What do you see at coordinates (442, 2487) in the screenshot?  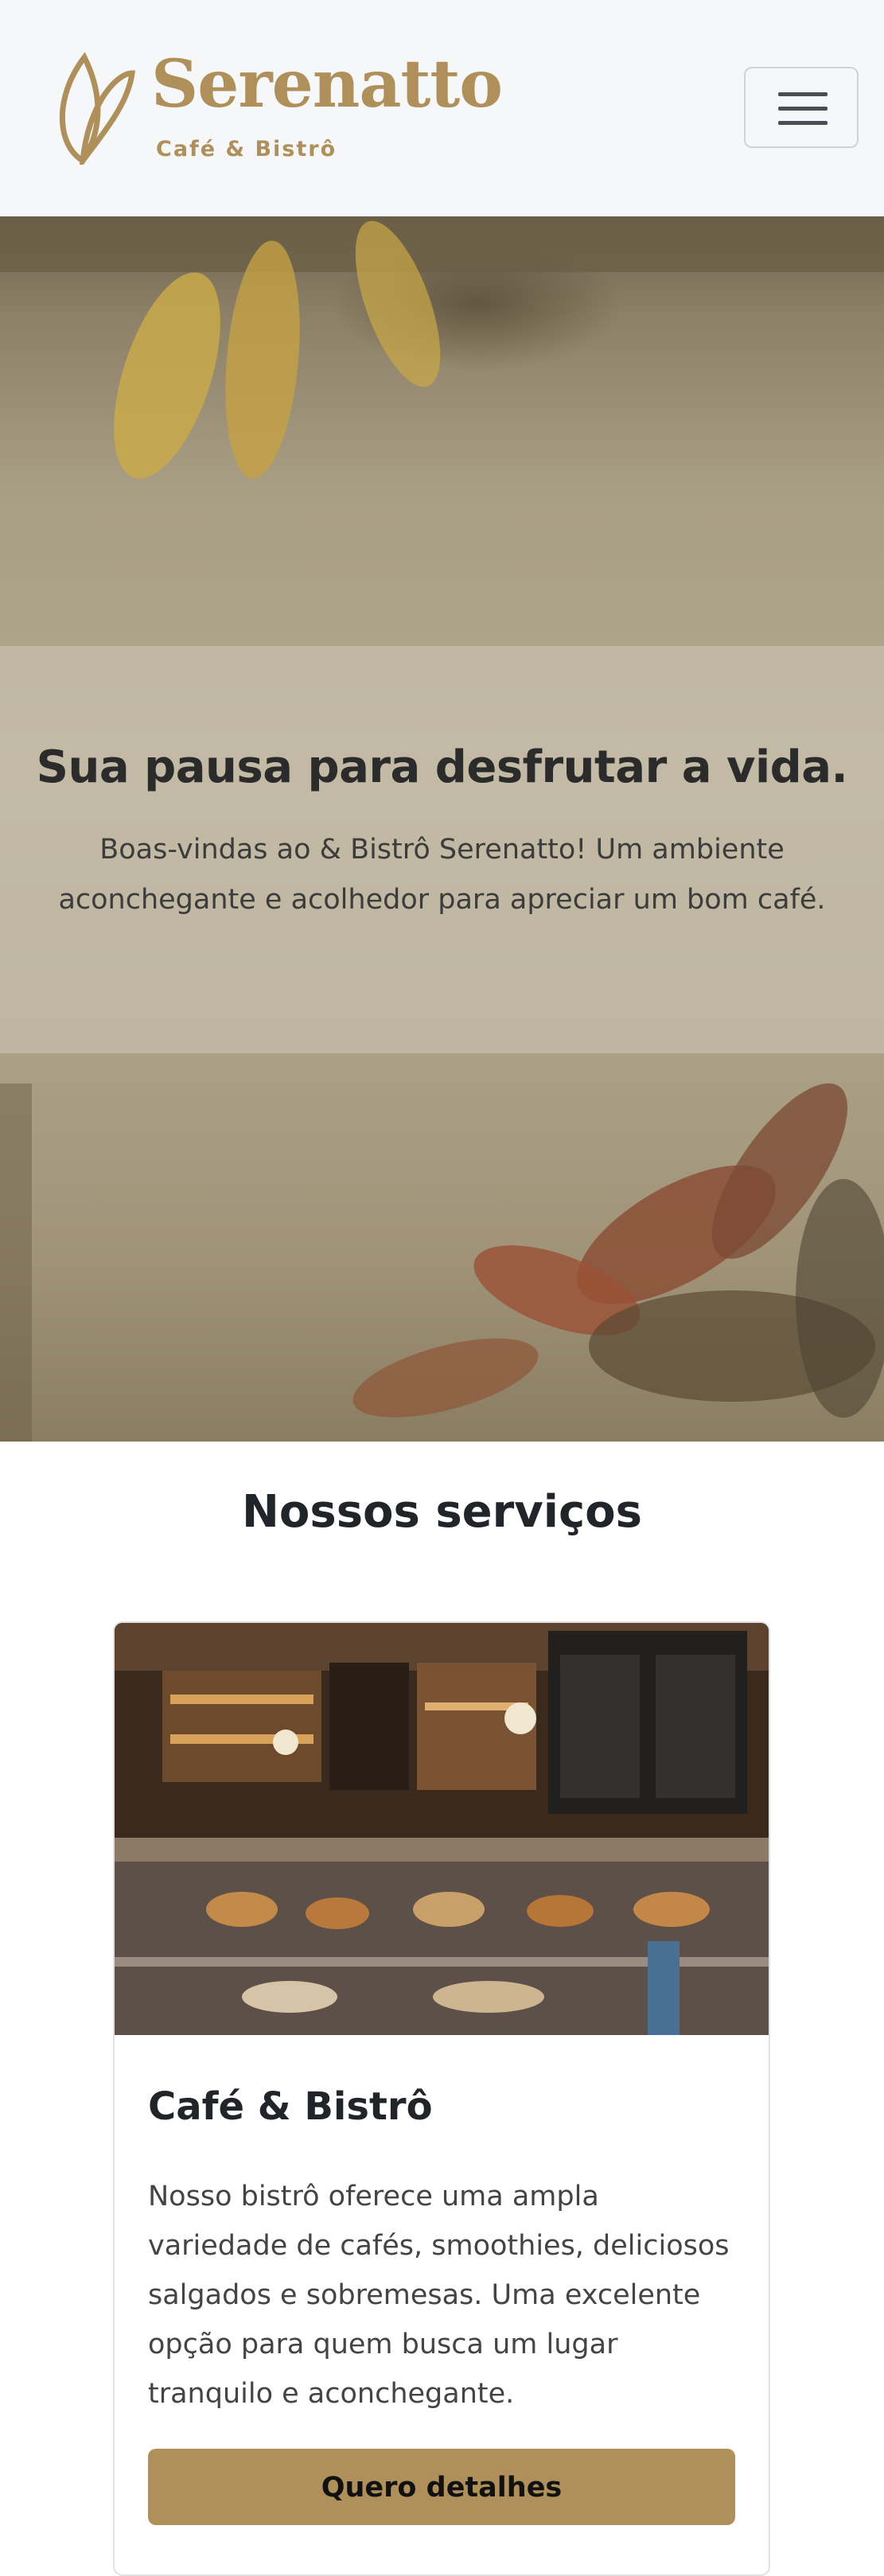 I see `details-button: Quero detalhes` at bounding box center [442, 2487].